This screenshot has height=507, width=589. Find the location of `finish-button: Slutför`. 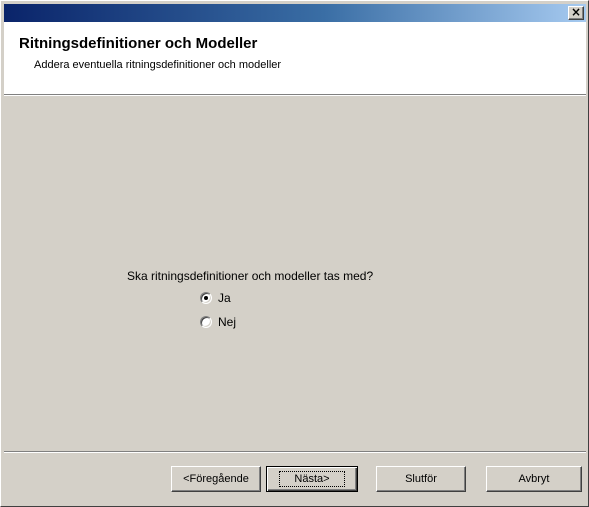

finish-button: Slutför is located at coordinates (421, 479).